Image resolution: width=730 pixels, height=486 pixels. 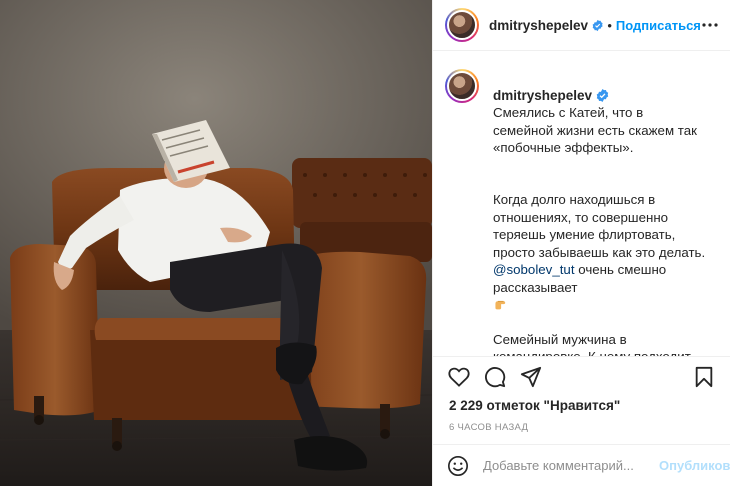 What do you see at coordinates (462, 86) in the screenshot?
I see `caption-avatar` at bounding box center [462, 86].